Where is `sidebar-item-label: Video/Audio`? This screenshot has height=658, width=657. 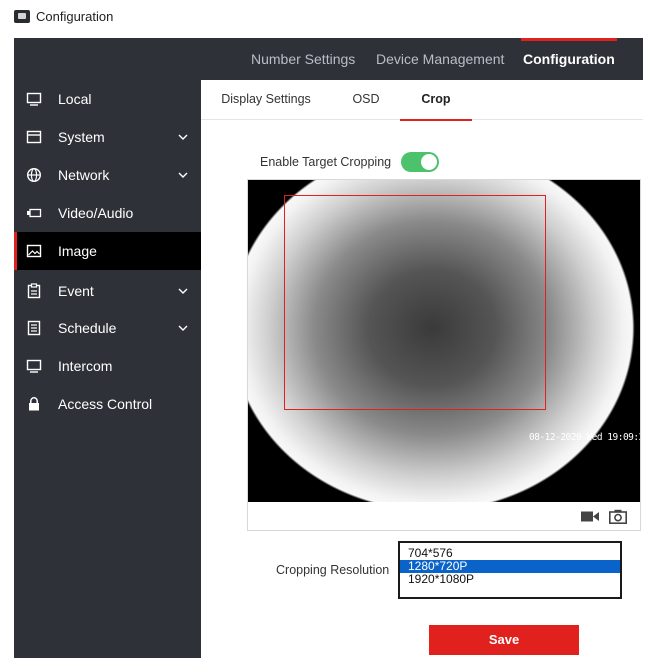
sidebar-item-label: Video/Audio is located at coordinates (96, 213).